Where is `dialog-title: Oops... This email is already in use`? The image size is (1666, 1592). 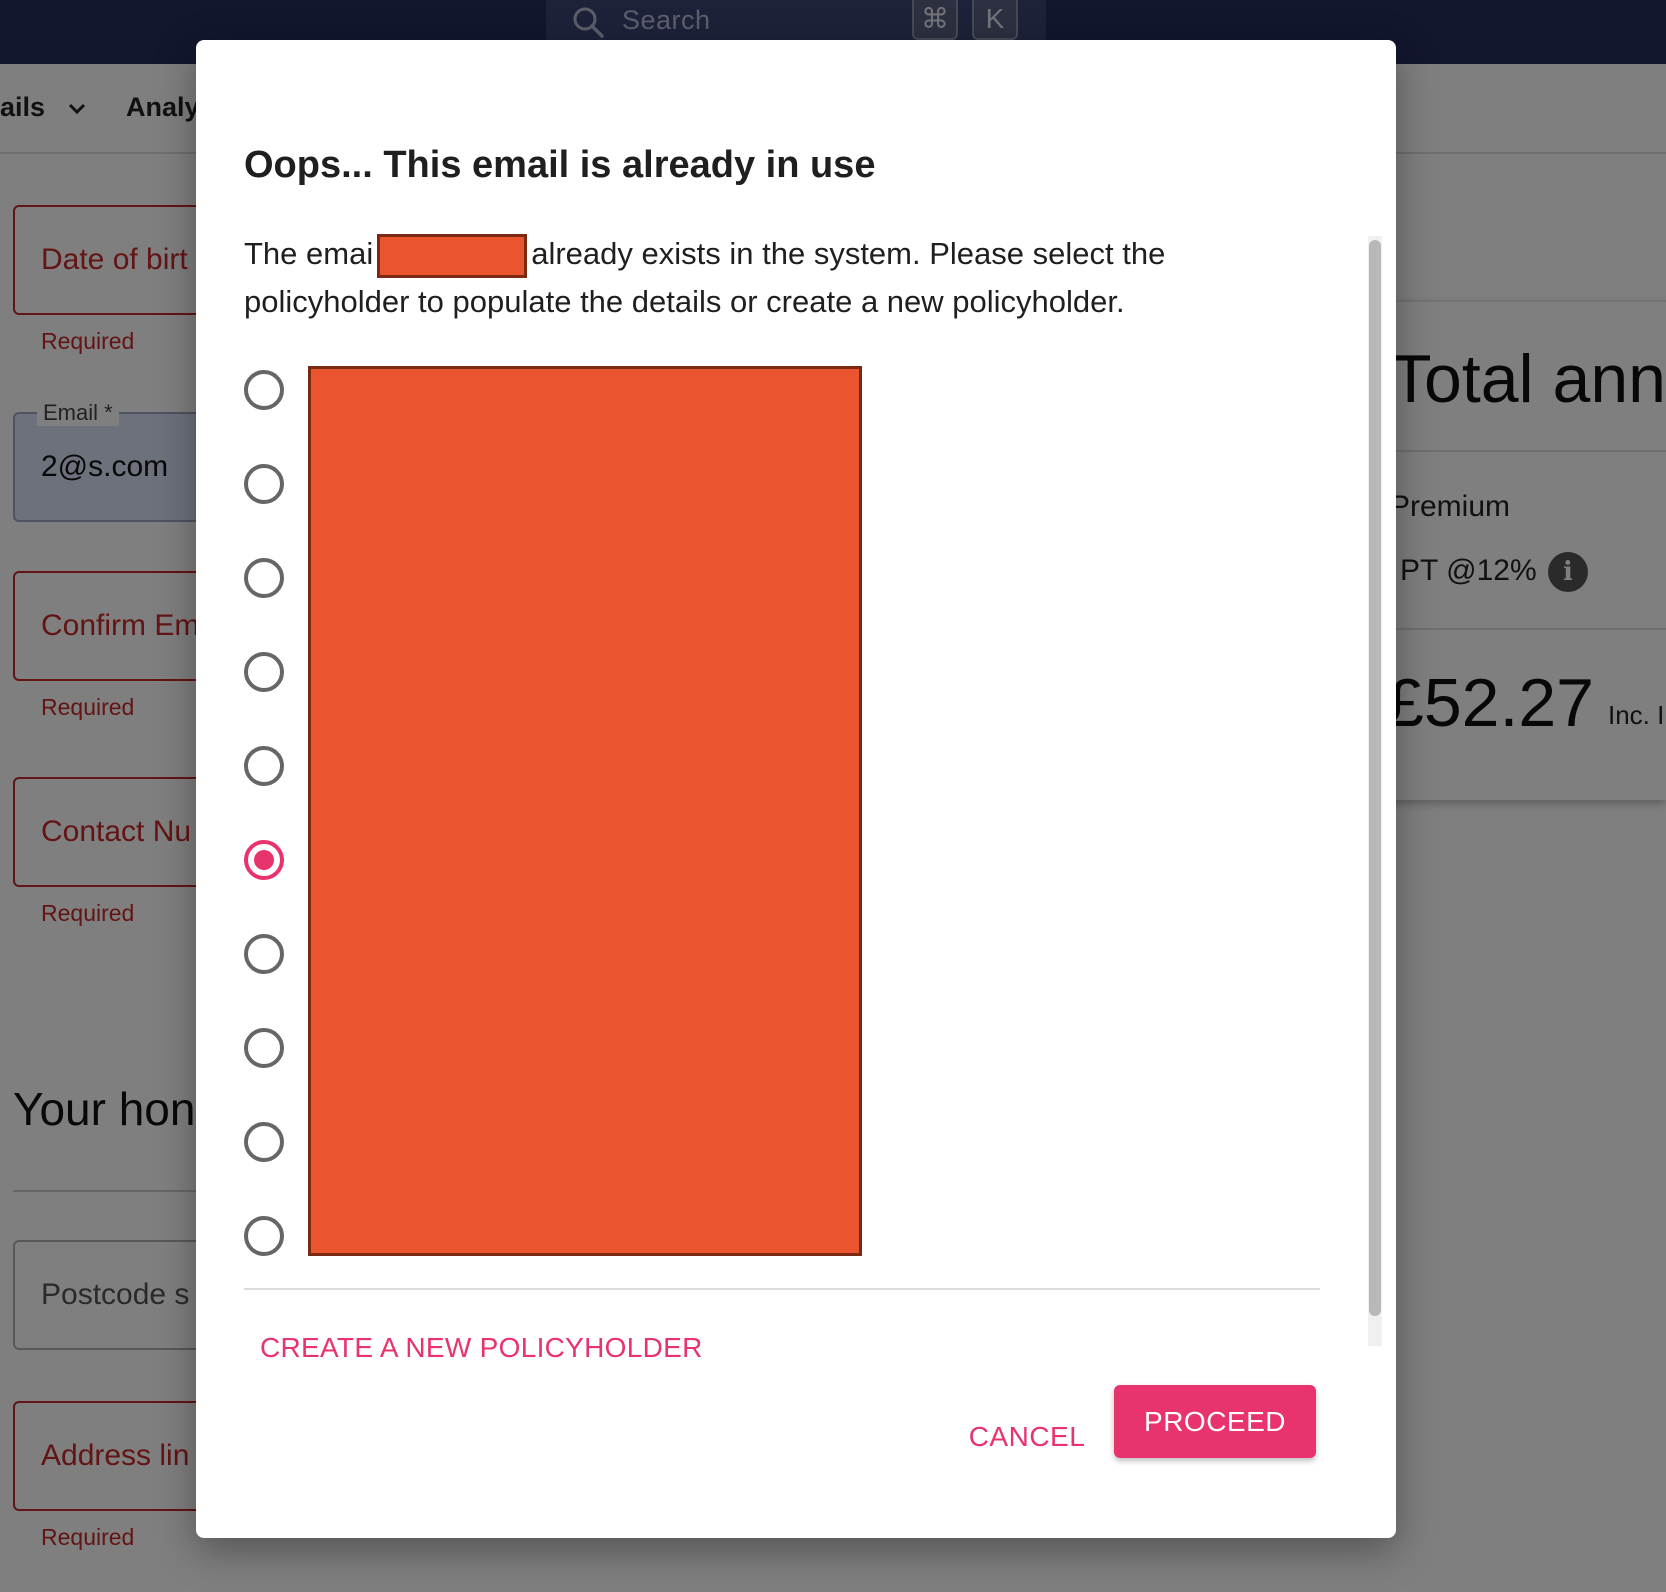 dialog-title: Oops... This email is already in use is located at coordinates (560, 165).